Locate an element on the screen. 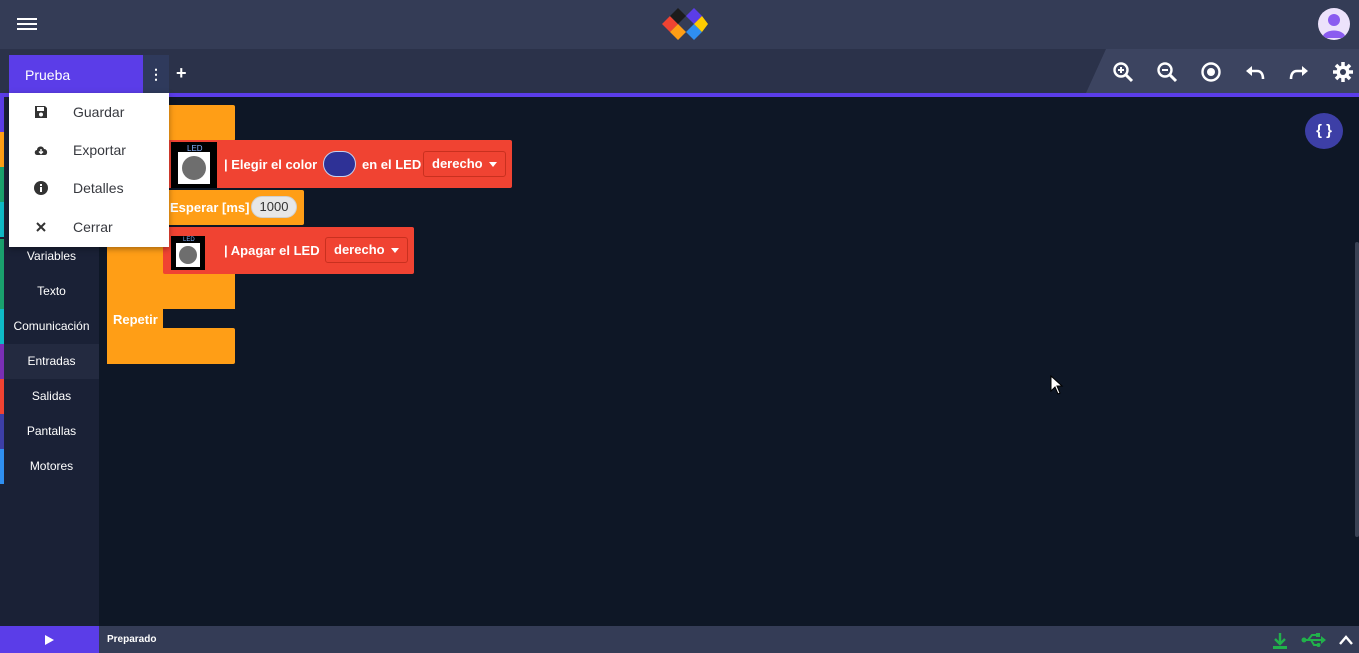  wait-label: Esperar [ms] is located at coordinates (210, 207).